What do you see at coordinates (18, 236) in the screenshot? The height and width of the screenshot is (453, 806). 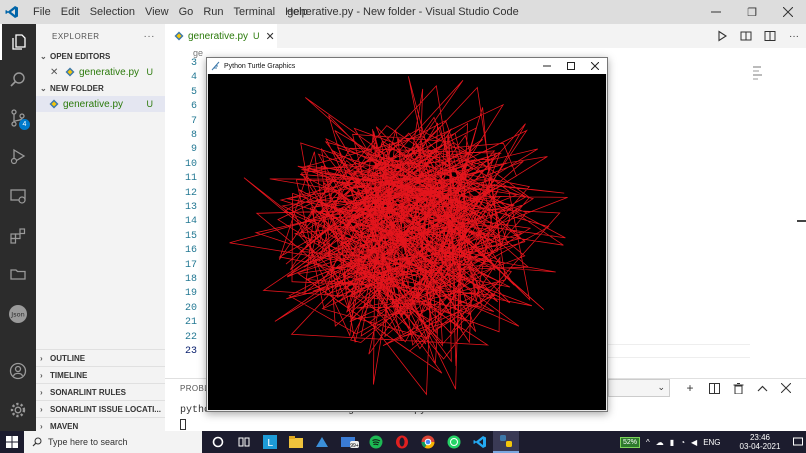 I see `extensions-icon` at bounding box center [18, 236].